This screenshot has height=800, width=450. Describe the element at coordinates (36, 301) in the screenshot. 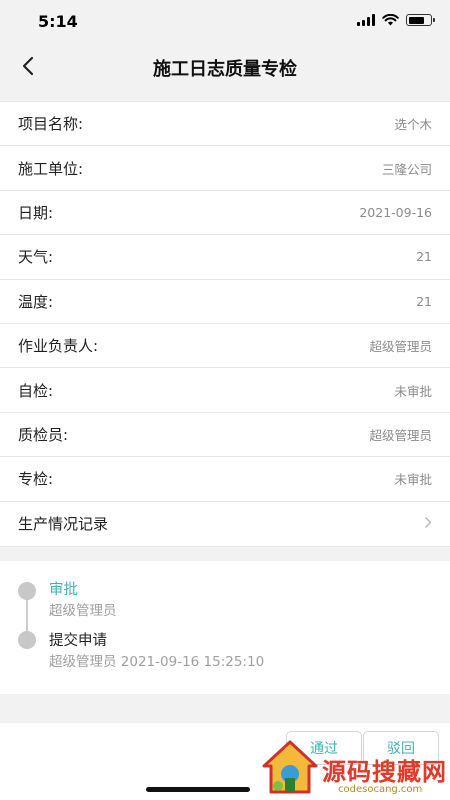

I see `row-label: 温度:` at that location.